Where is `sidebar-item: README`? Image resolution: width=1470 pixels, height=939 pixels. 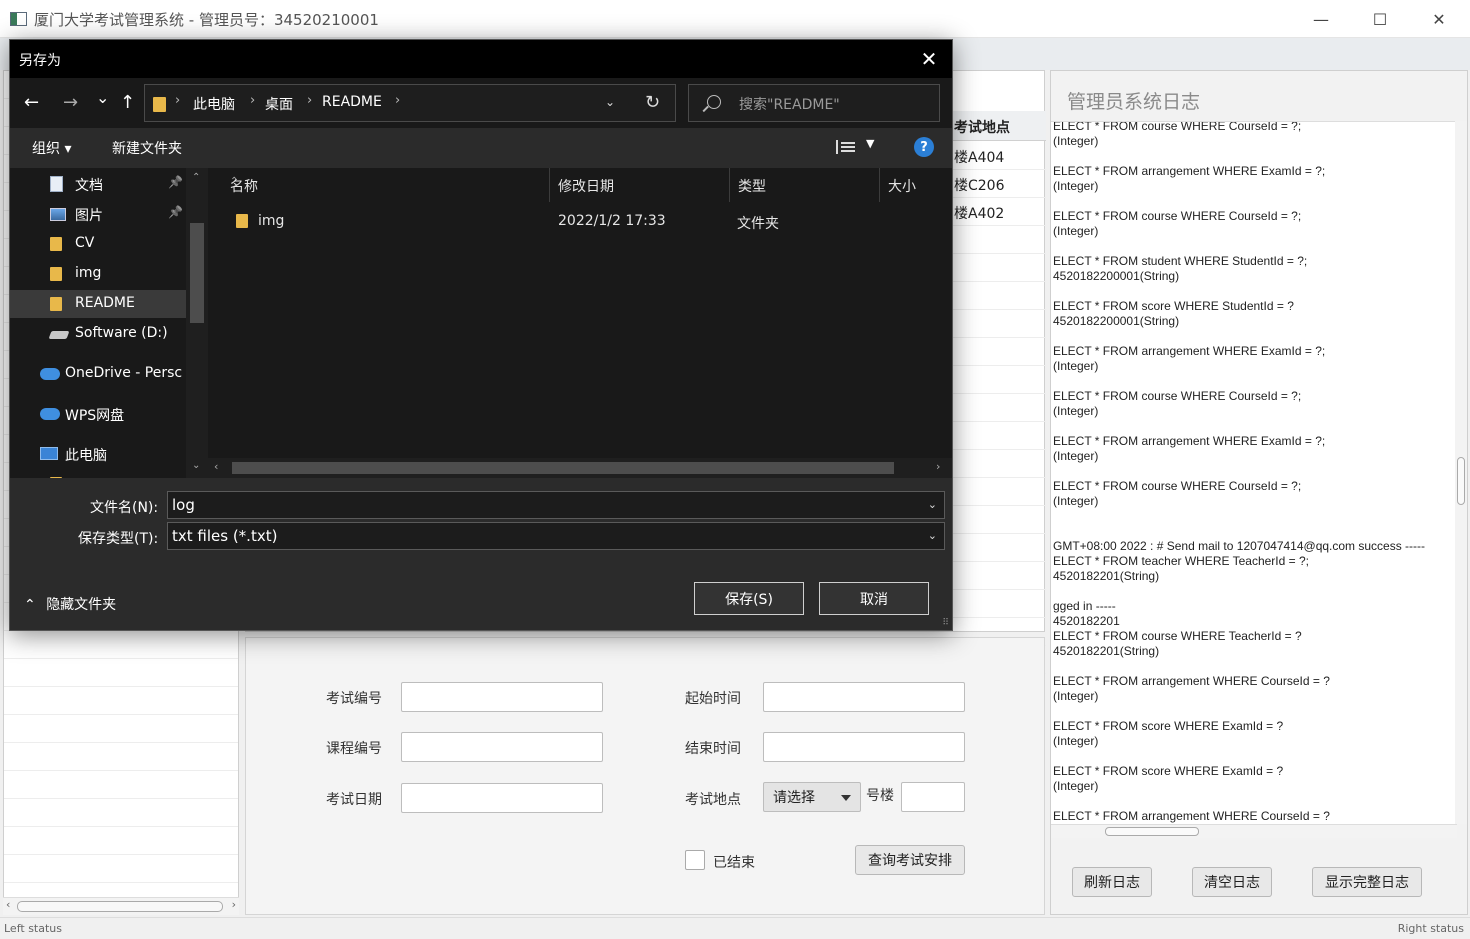 sidebar-item: README is located at coordinates (98, 304).